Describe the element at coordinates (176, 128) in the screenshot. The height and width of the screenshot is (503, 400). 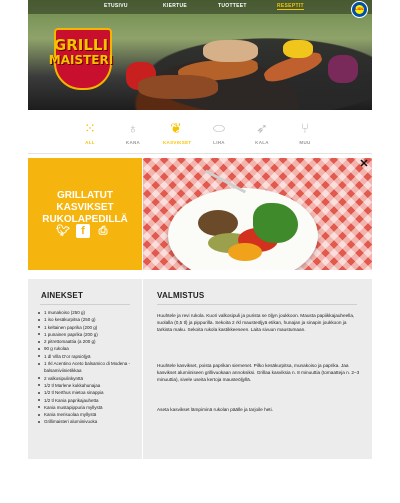
I see `corn-icon: ❦` at that location.